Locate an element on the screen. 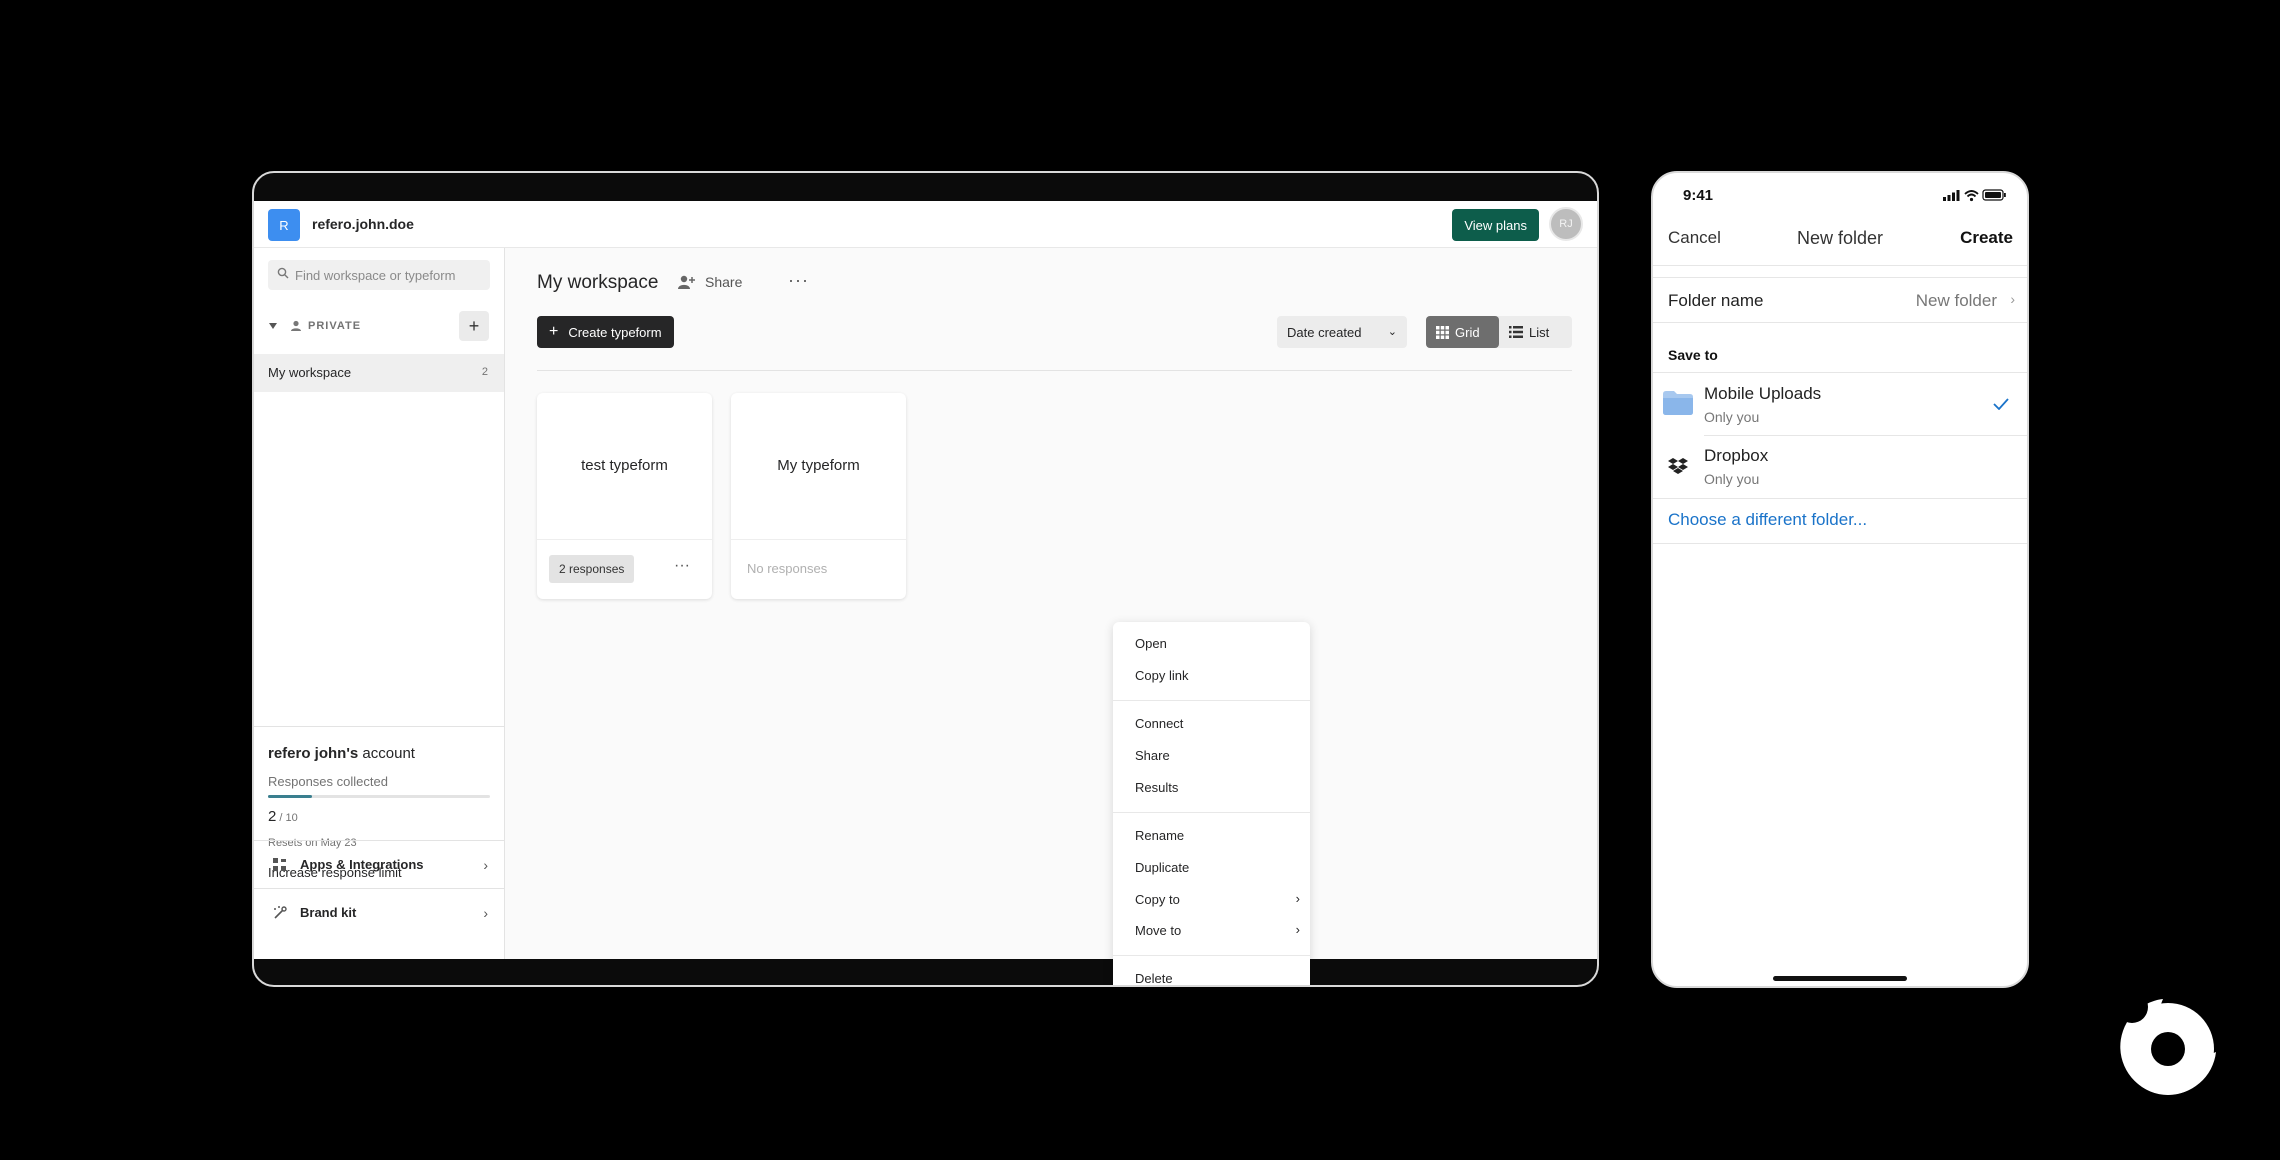  apps-integrations-link: Apps & Integrations › is located at coordinates (379, 864).